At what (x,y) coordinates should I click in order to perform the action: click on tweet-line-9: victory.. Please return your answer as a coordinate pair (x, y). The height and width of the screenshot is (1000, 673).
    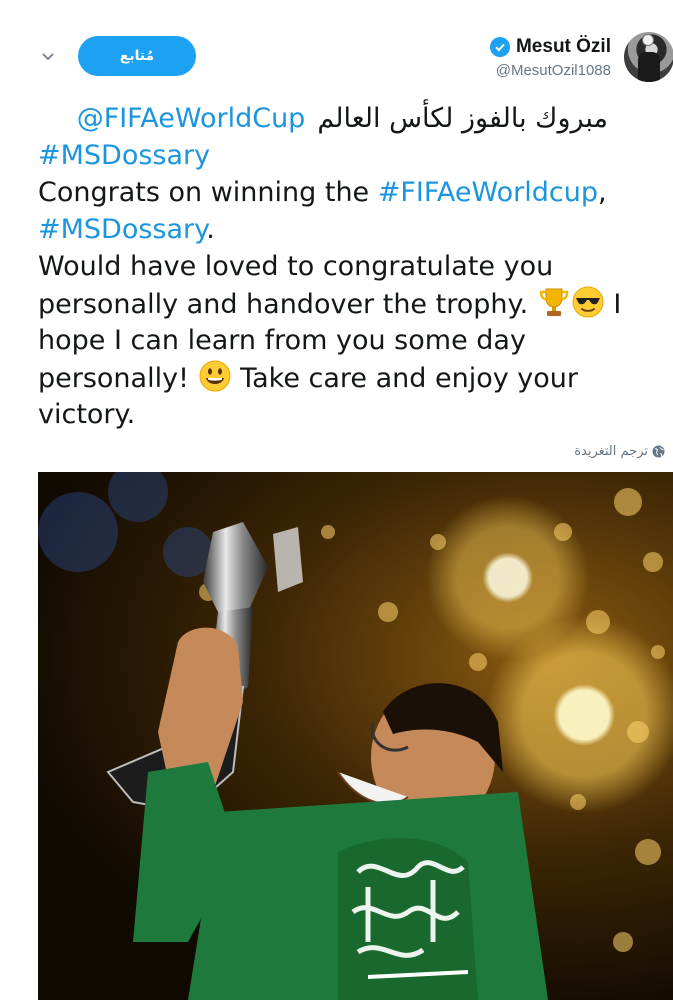
    Looking at the image, I should click on (87, 414).